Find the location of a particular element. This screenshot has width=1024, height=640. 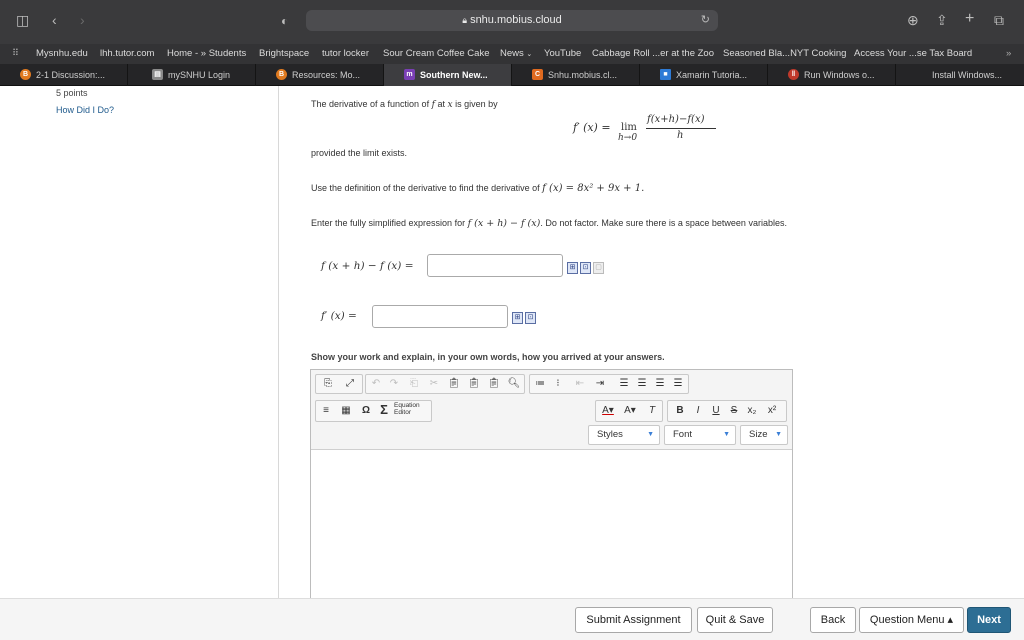

answer2-label: f′ (x) = is located at coordinates (339, 316).